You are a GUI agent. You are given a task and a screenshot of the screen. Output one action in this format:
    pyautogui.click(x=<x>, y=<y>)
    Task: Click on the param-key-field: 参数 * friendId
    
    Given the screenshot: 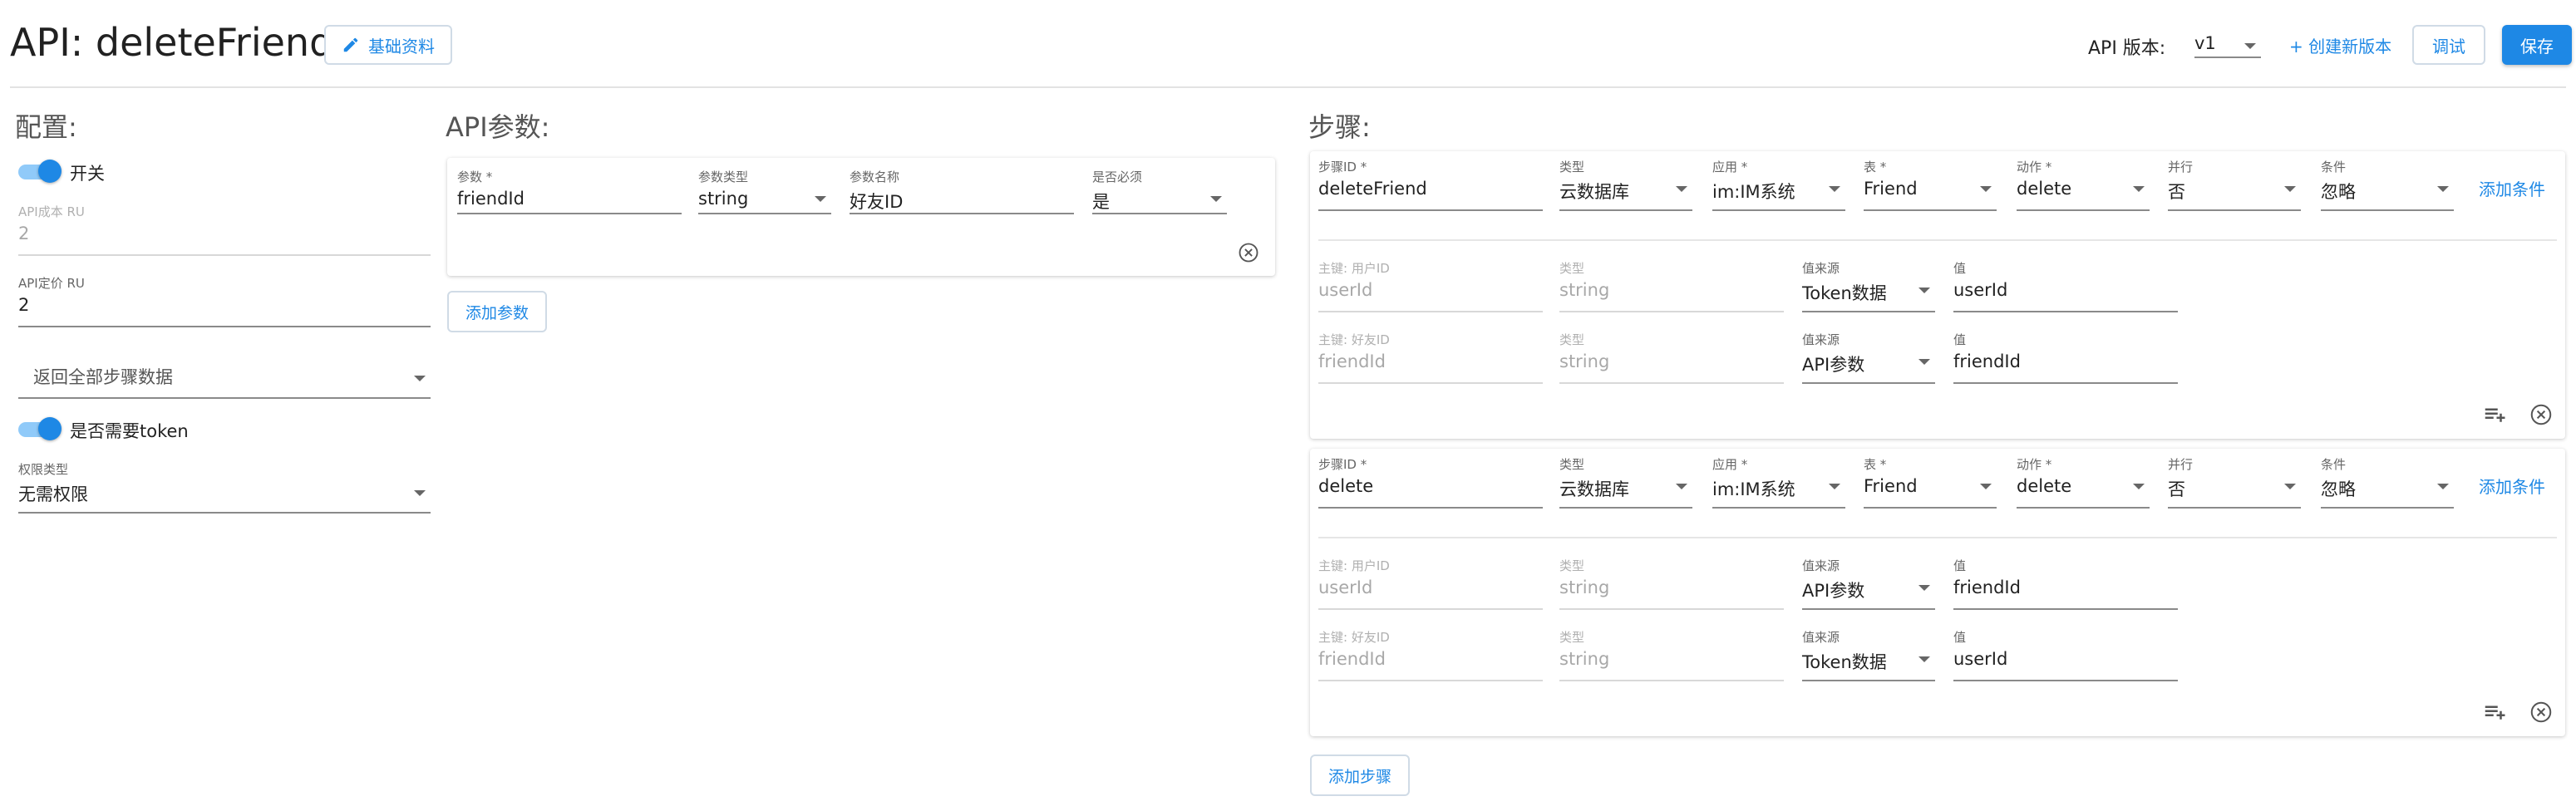 What is the action you would take?
    pyautogui.click(x=569, y=191)
    